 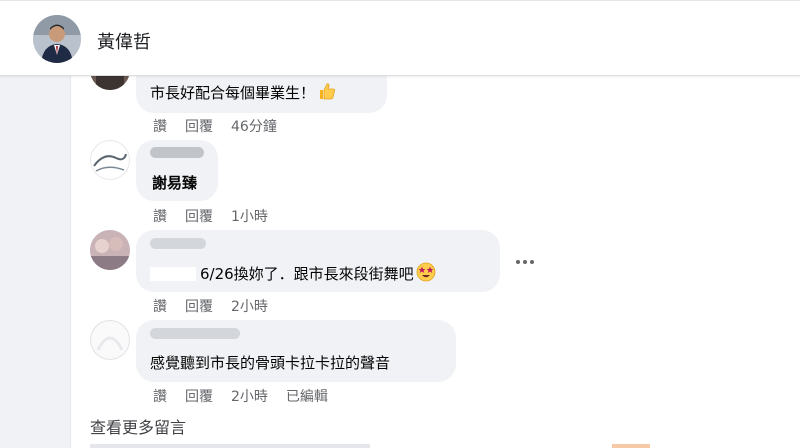 I want to click on comment-text: 市長好配合每個畢業生！, so click(x=243, y=93).